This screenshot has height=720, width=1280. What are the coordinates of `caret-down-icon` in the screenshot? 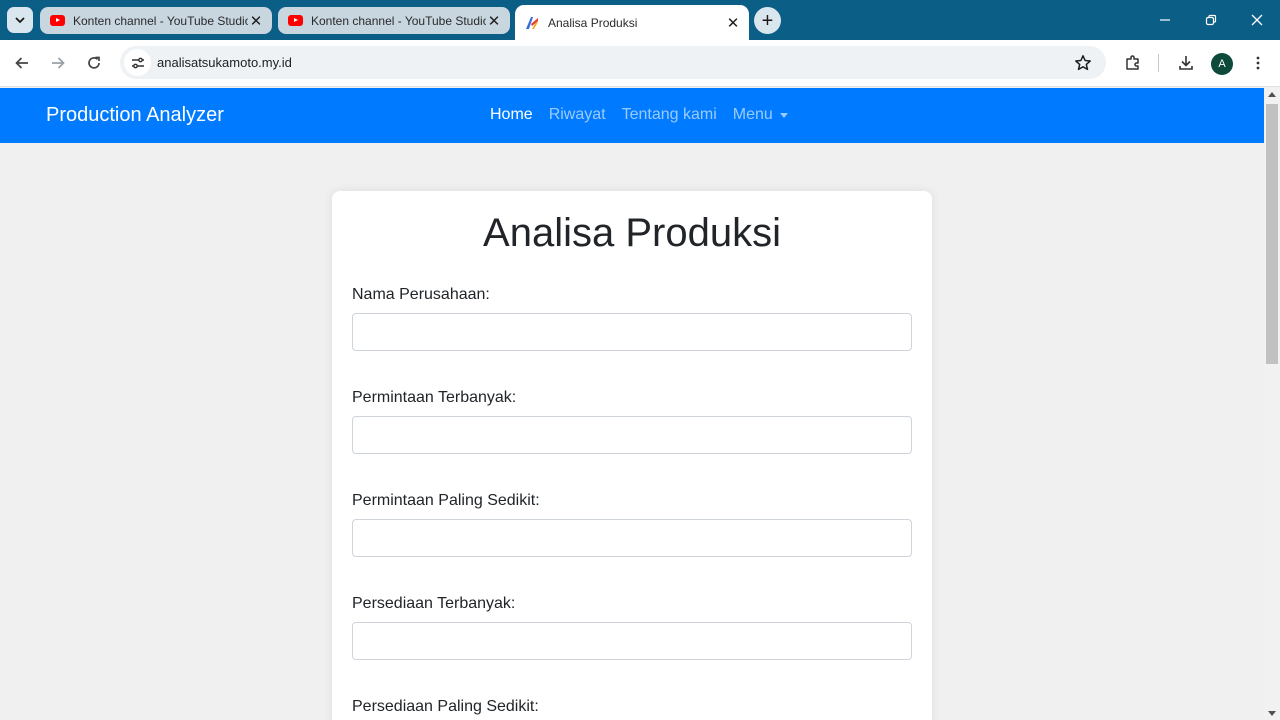 It's located at (783, 115).